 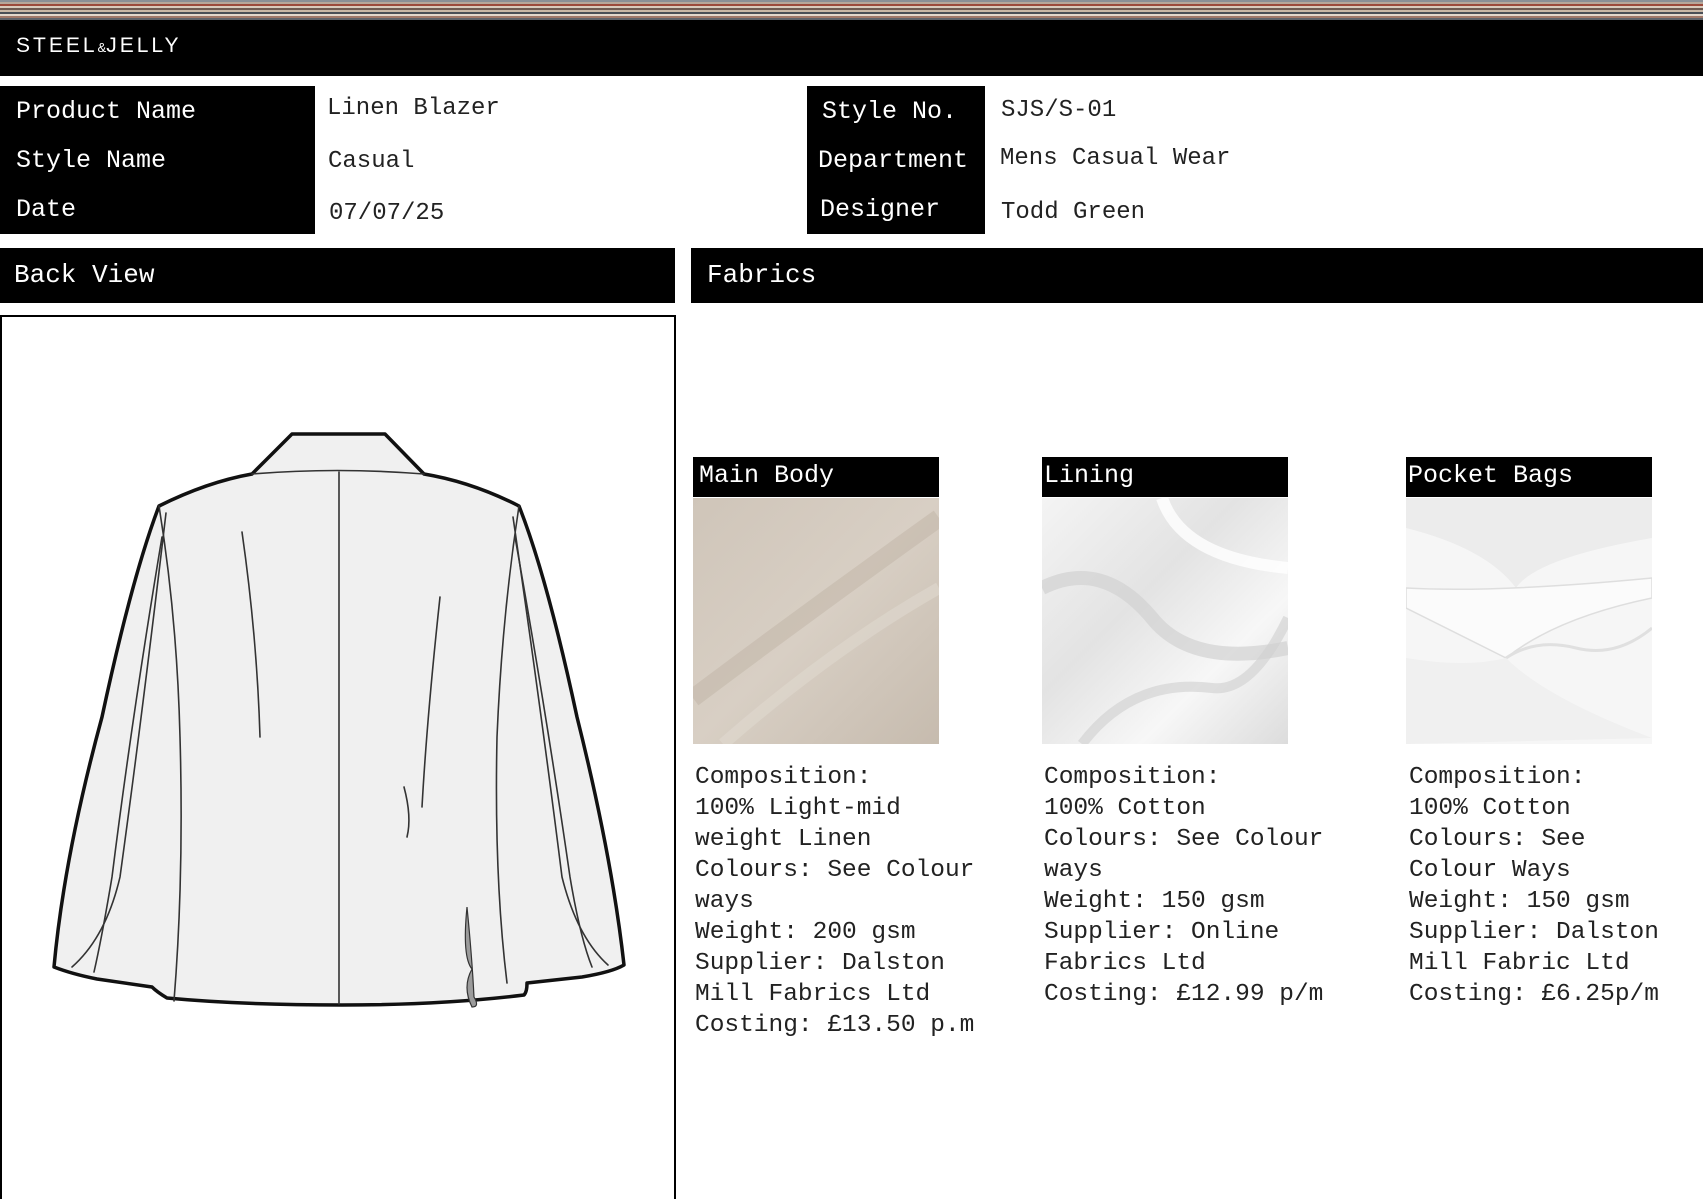 I want to click on fabrics-title: Fabrics, so click(x=762, y=275).